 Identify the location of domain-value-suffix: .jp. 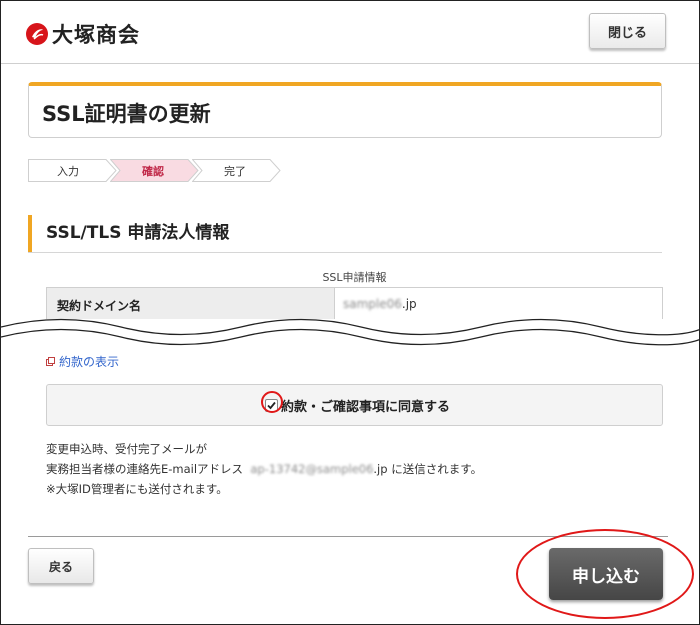
(409, 304).